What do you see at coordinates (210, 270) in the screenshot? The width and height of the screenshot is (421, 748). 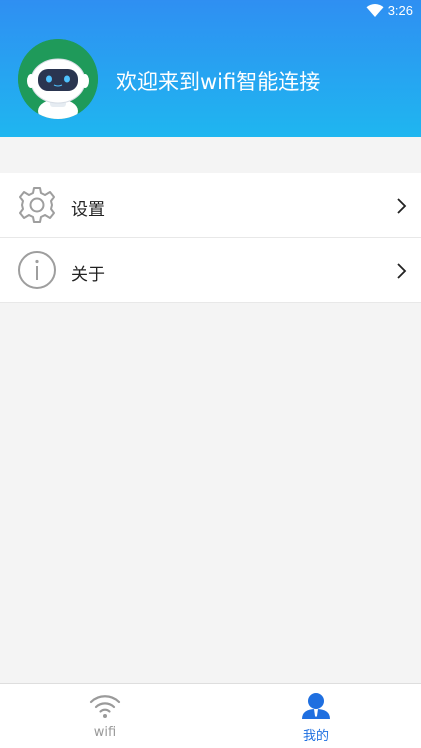 I see `menu-item-about: 关于` at bounding box center [210, 270].